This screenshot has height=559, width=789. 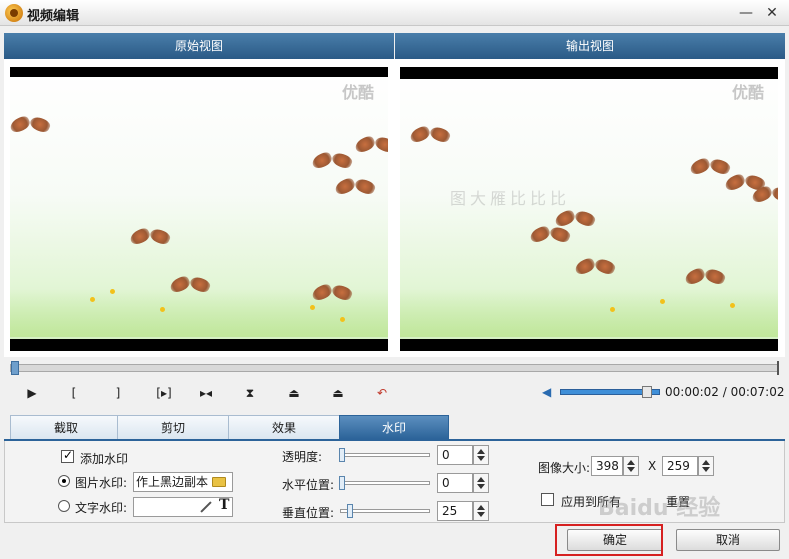 What do you see at coordinates (631, 466) in the screenshot?
I see `image-width-stepper` at bounding box center [631, 466].